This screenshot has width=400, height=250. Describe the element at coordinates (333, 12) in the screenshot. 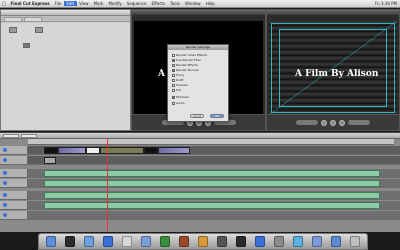

I see `canvas-titlebar` at that location.